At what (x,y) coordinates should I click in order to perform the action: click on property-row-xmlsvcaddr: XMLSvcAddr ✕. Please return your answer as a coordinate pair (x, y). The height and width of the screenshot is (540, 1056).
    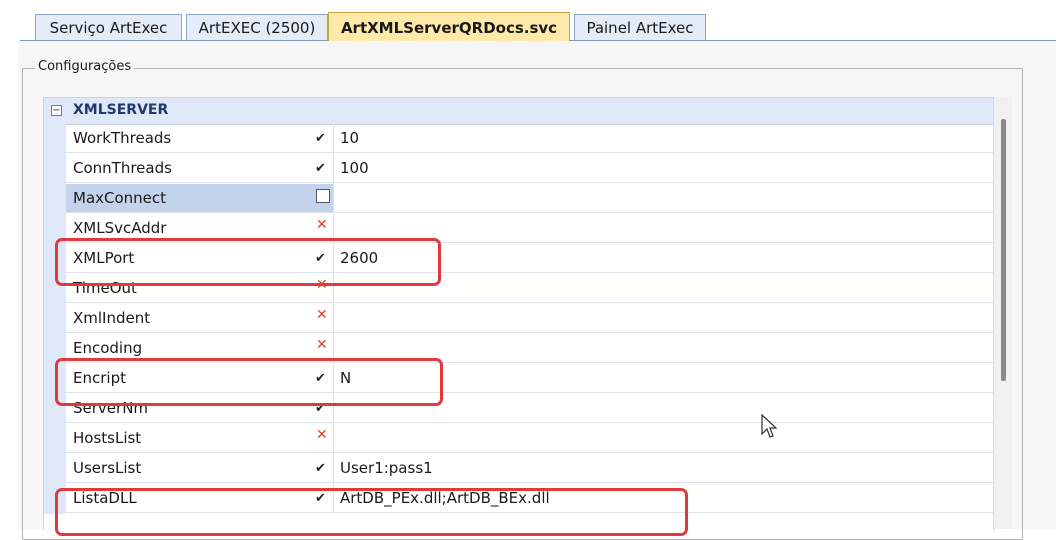
    Looking at the image, I should click on (519, 229).